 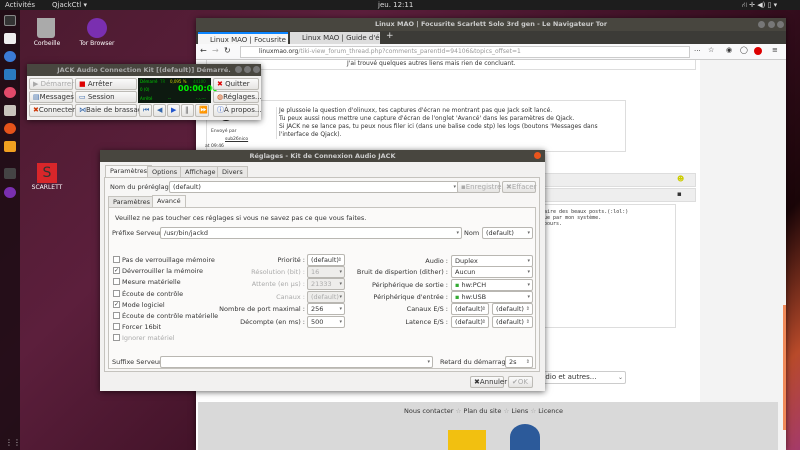 What do you see at coordinates (236, 139) in the screenshot?
I see `author-link: sub26nico` at bounding box center [236, 139].